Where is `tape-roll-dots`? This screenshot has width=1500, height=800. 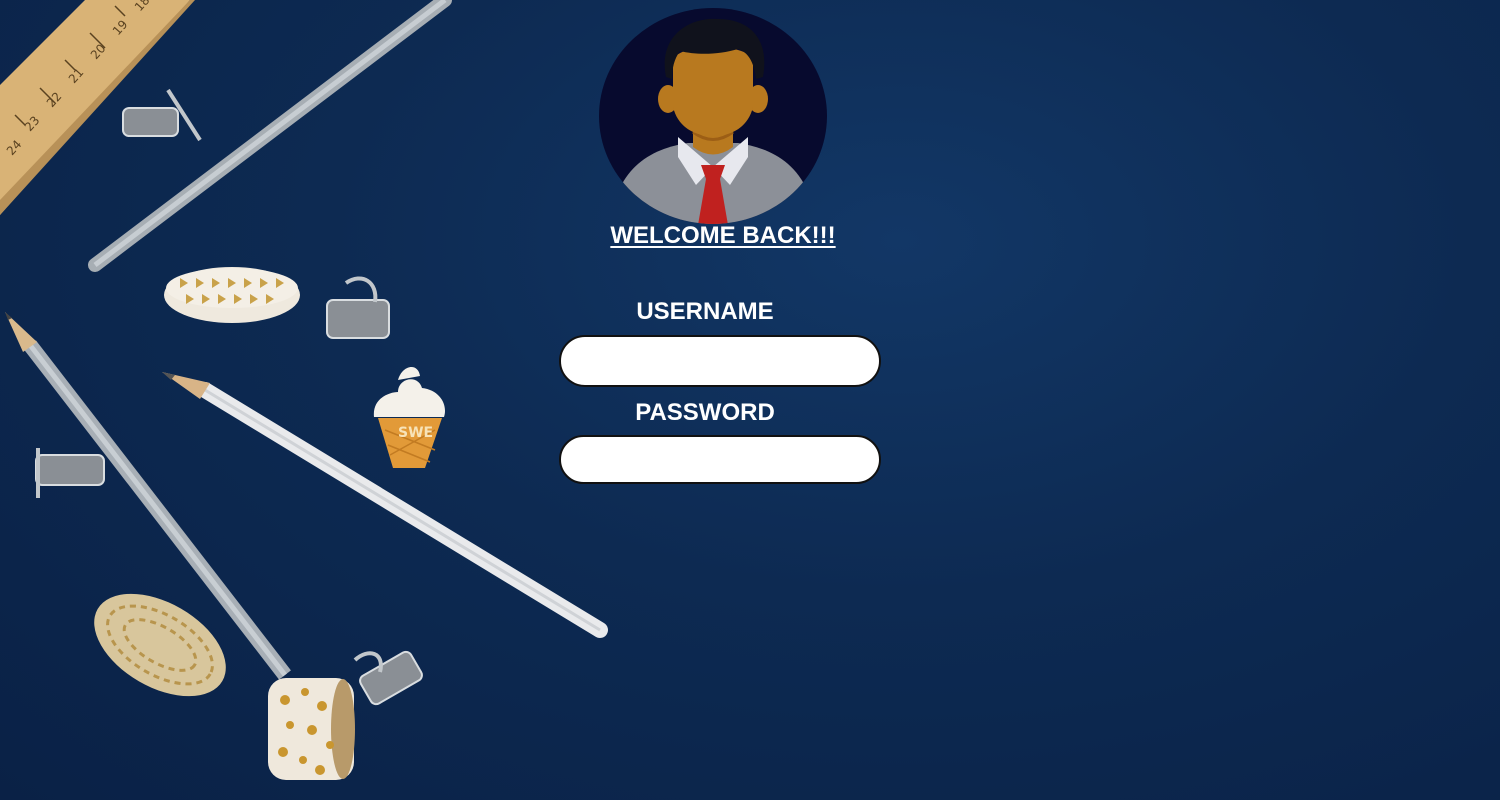
tape-roll-dots is located at coordinates (311, 729).